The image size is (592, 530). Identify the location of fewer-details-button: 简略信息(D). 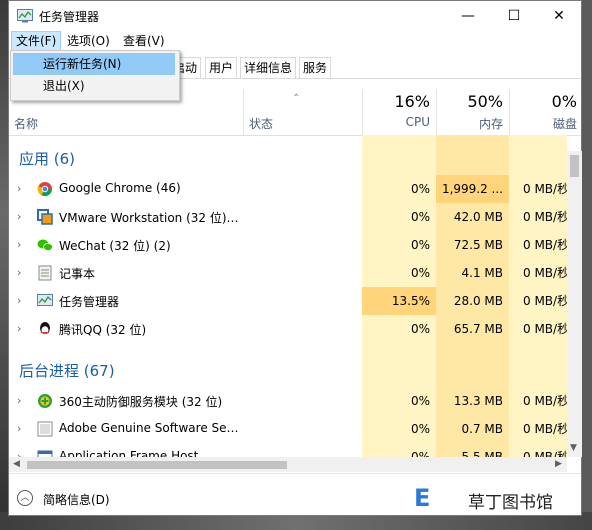
(76, 499).